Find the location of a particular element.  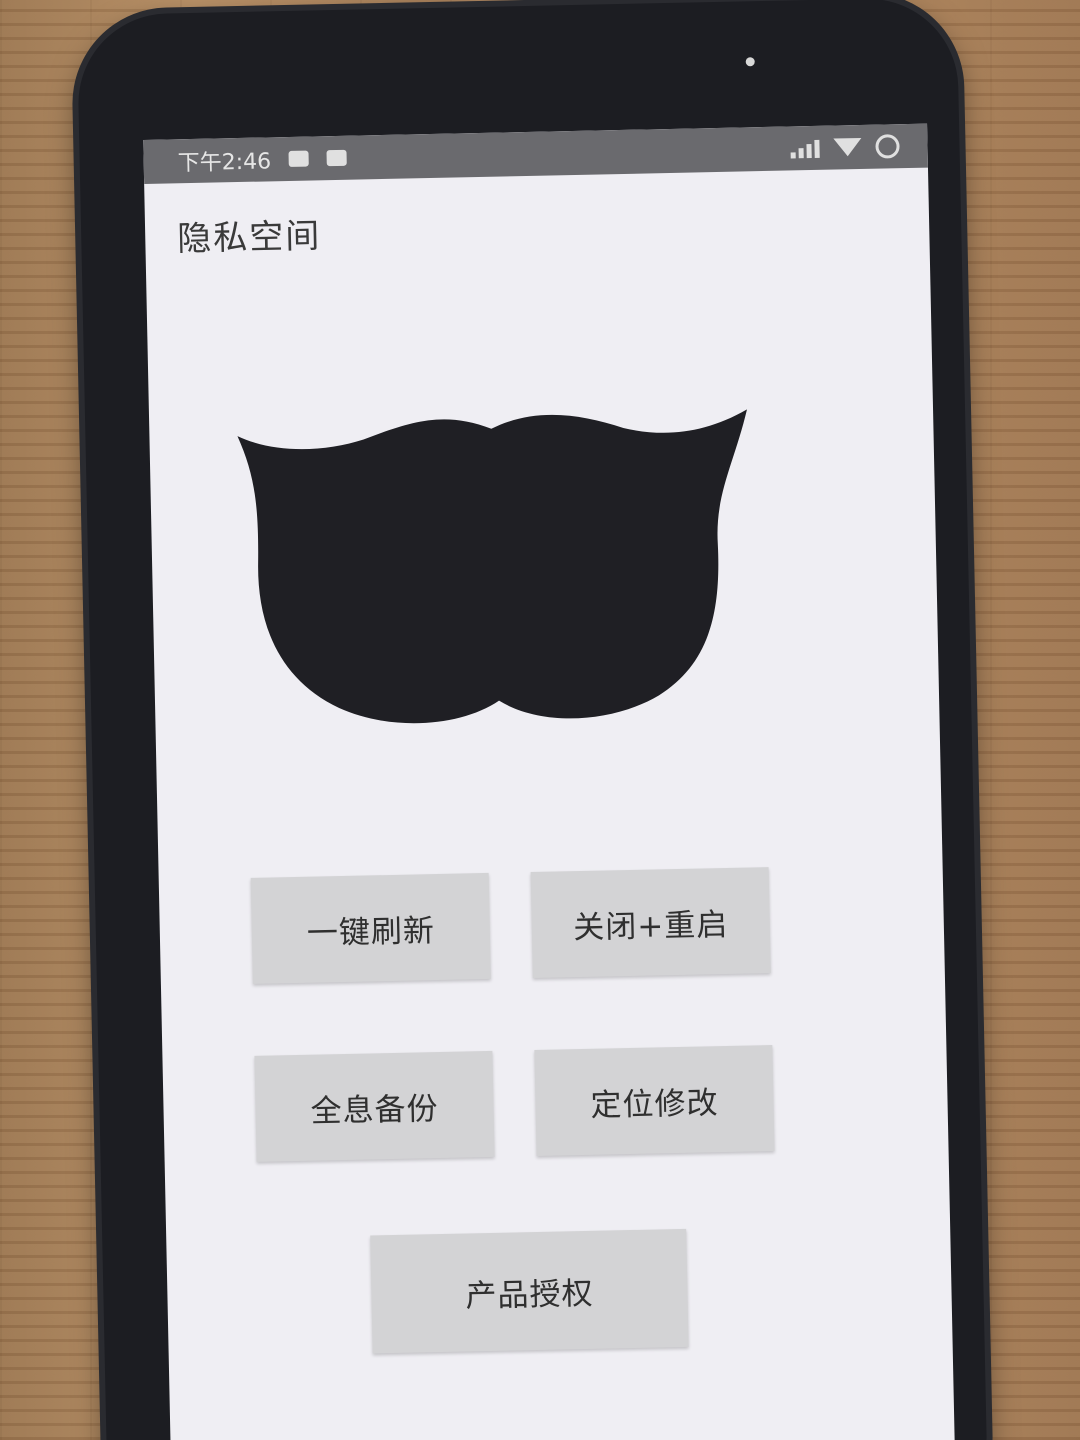

signal-icon is located at coordinates (805, 148).